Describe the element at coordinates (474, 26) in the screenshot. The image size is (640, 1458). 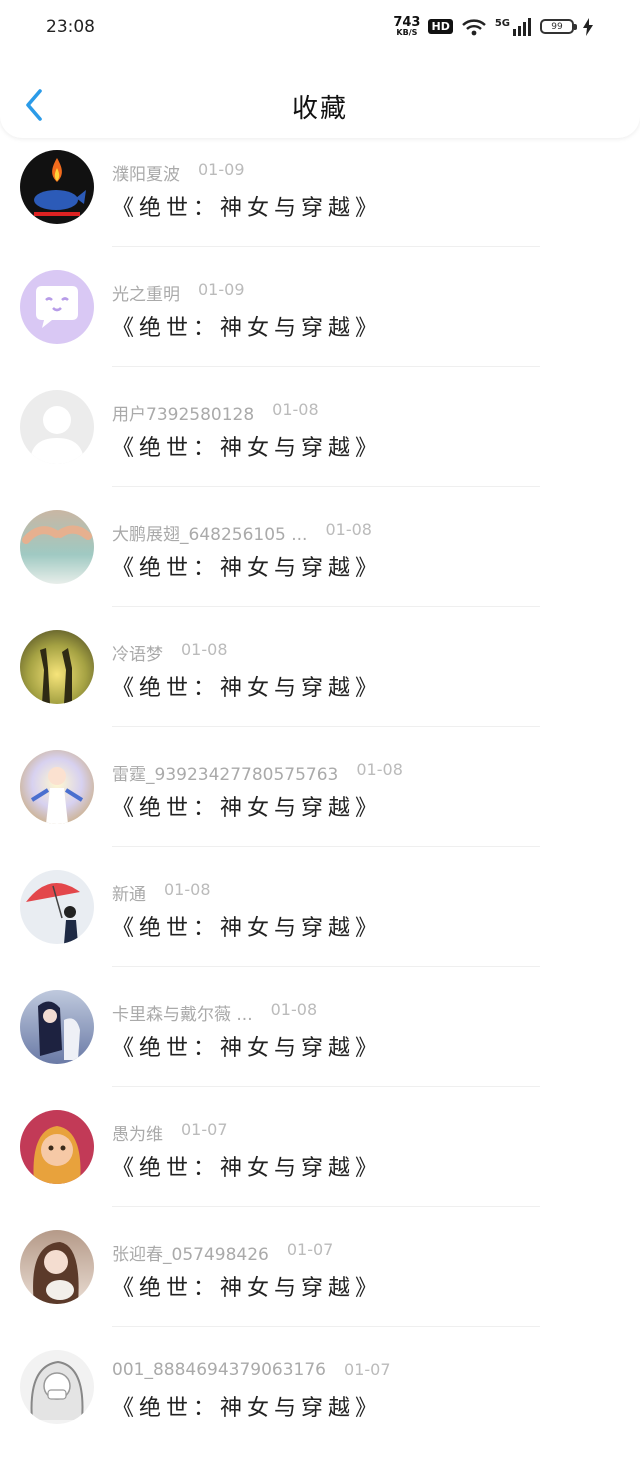
I see `wifi-icon` at that location.